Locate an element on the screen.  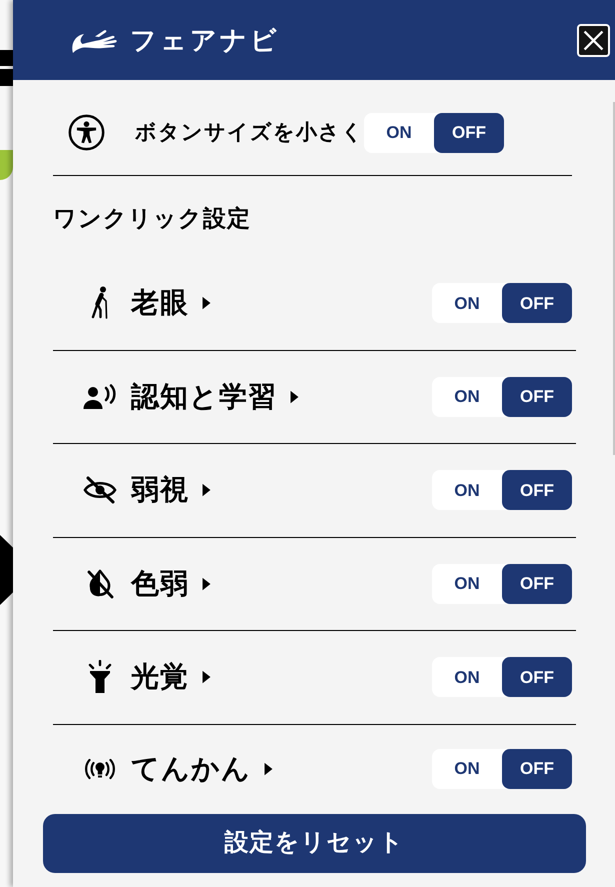
category-button: 認知と学習 is located at coordinates (215, 396).